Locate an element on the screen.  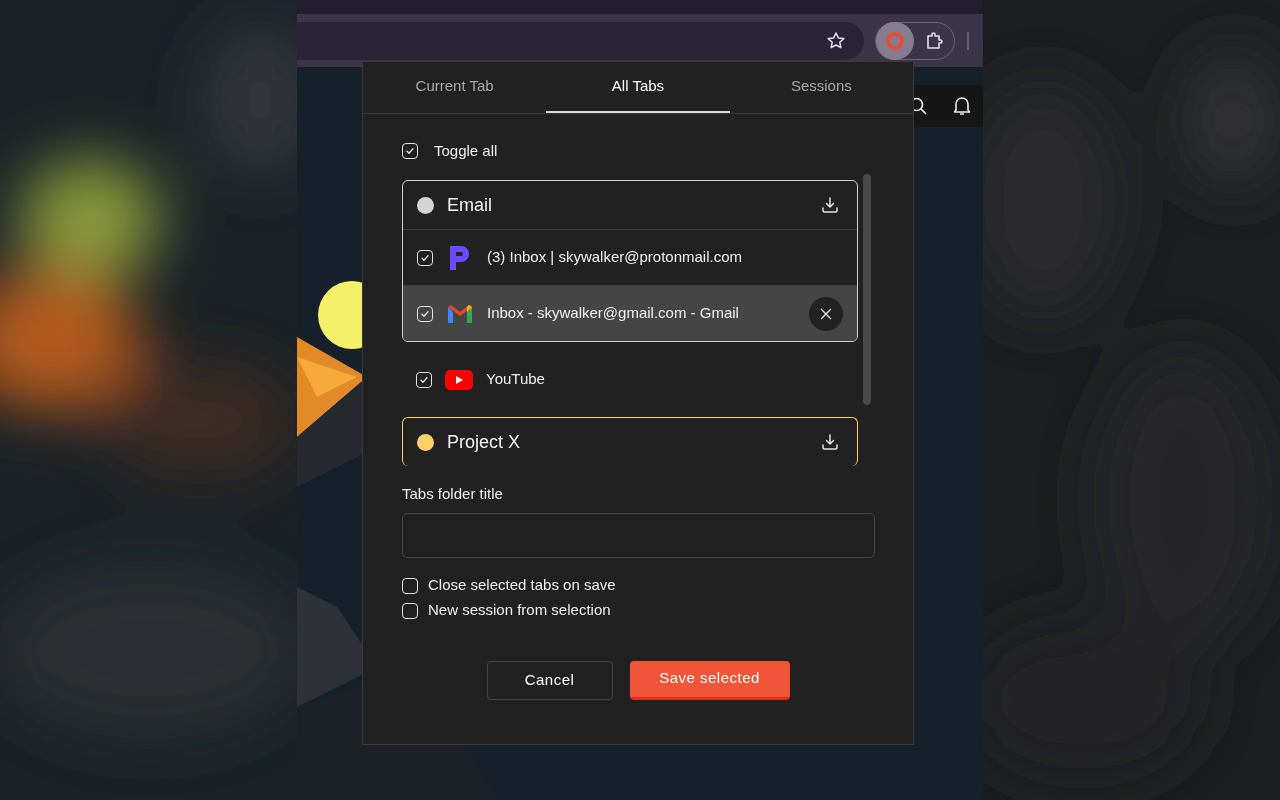
group-title: Email is located at coordinates (470, 205).